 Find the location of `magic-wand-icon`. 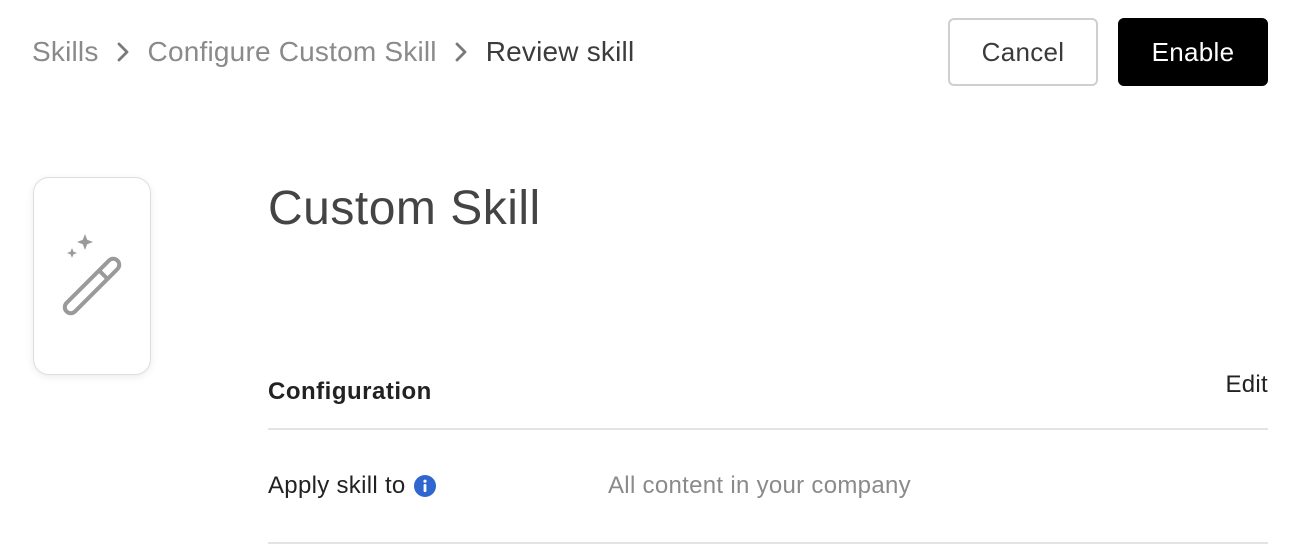

magic-wand-icon is located at coordinates (92, 276).